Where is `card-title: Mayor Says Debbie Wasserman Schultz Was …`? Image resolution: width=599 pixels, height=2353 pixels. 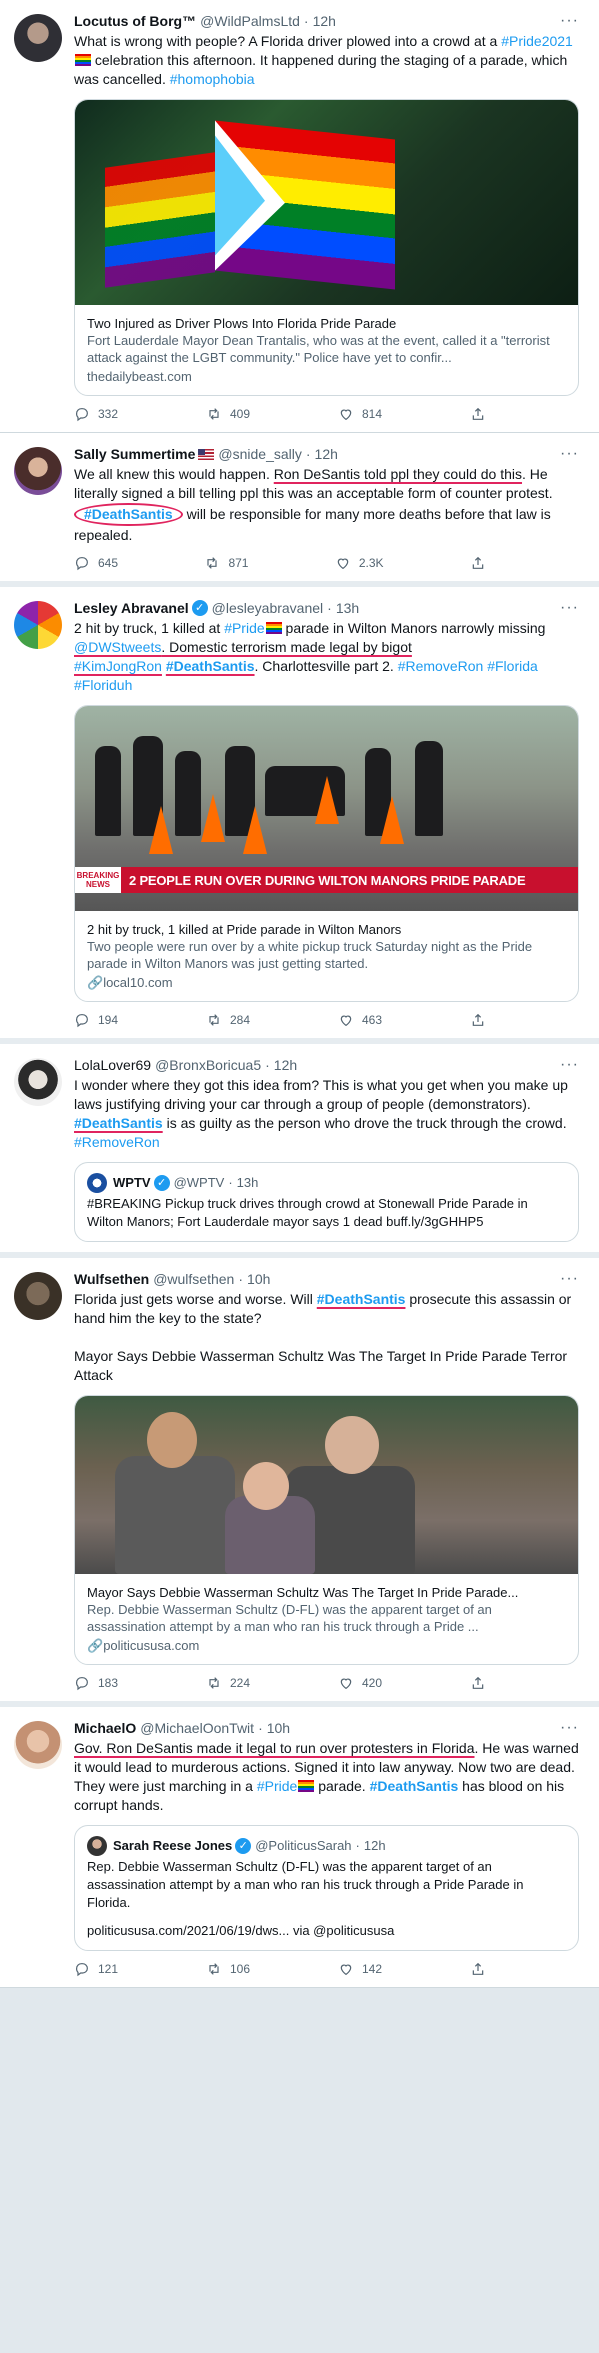 card-title: Mayor Says Debbie Wasserman Schultz Was … is located at coordinates (303, 1592).